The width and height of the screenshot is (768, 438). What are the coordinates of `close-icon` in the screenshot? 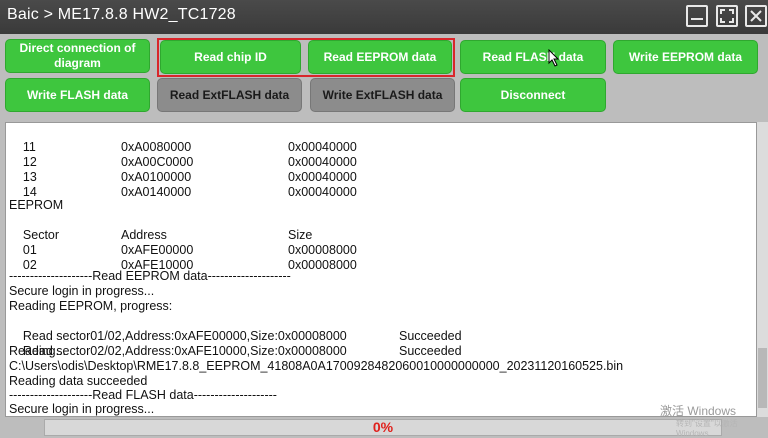 It's located at (756, 16).